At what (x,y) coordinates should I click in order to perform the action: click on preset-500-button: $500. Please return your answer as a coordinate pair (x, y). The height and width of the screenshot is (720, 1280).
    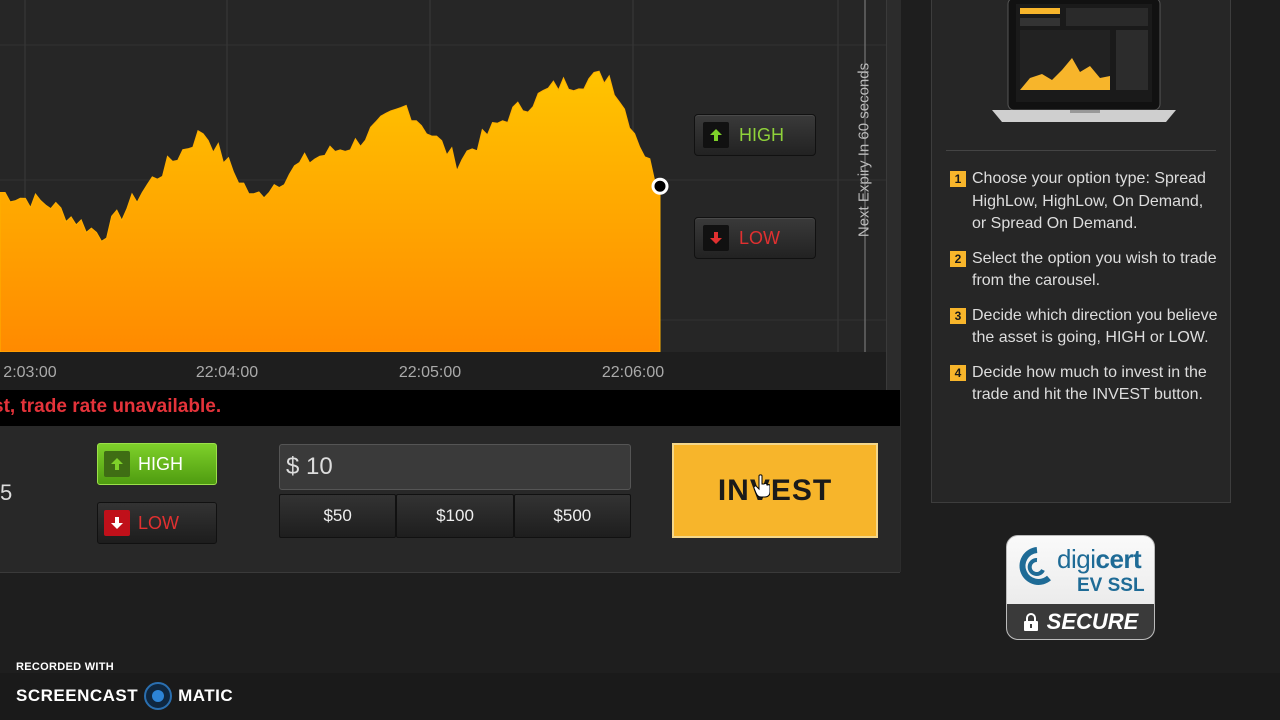
    Looking at the image, I should click on (572, 516).